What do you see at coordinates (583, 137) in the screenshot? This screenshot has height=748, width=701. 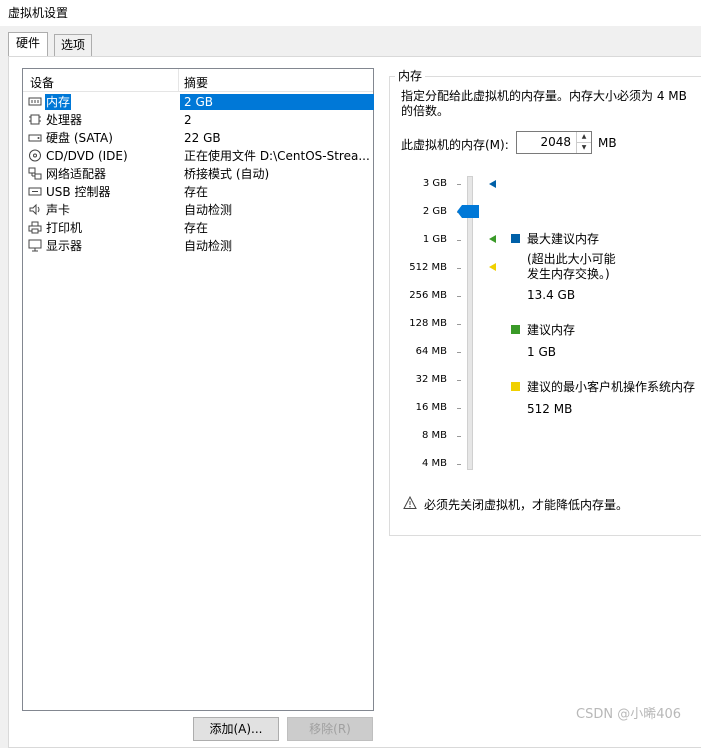 I see `spin-up-icon: ▲` at bounding box center [583, 137].